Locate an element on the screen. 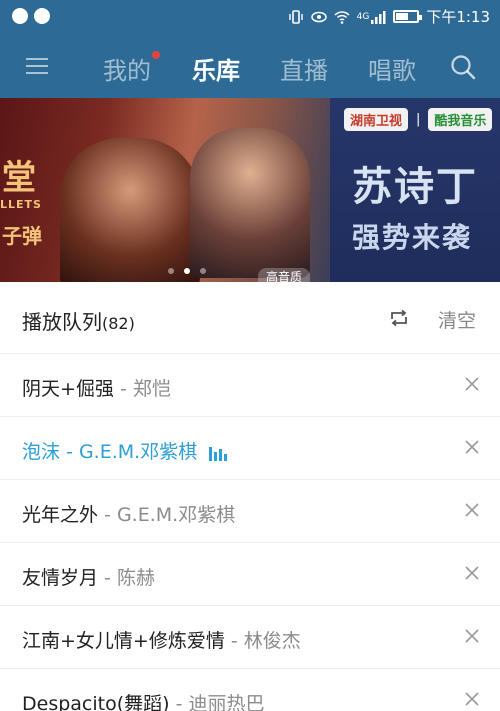 This screenshot has width=500, height=711. notification-icon is located at coordinates (20, 16).